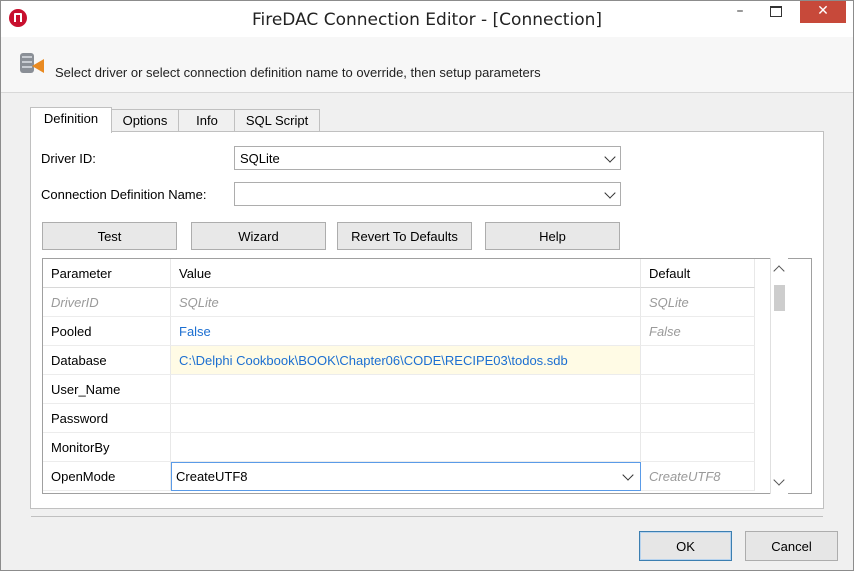 Image resolution: width=854 pixels, height=571 pixels. Describe the element at coordinates (779, 480) in the screenshot. I see `scroll-down-icon` at that location.